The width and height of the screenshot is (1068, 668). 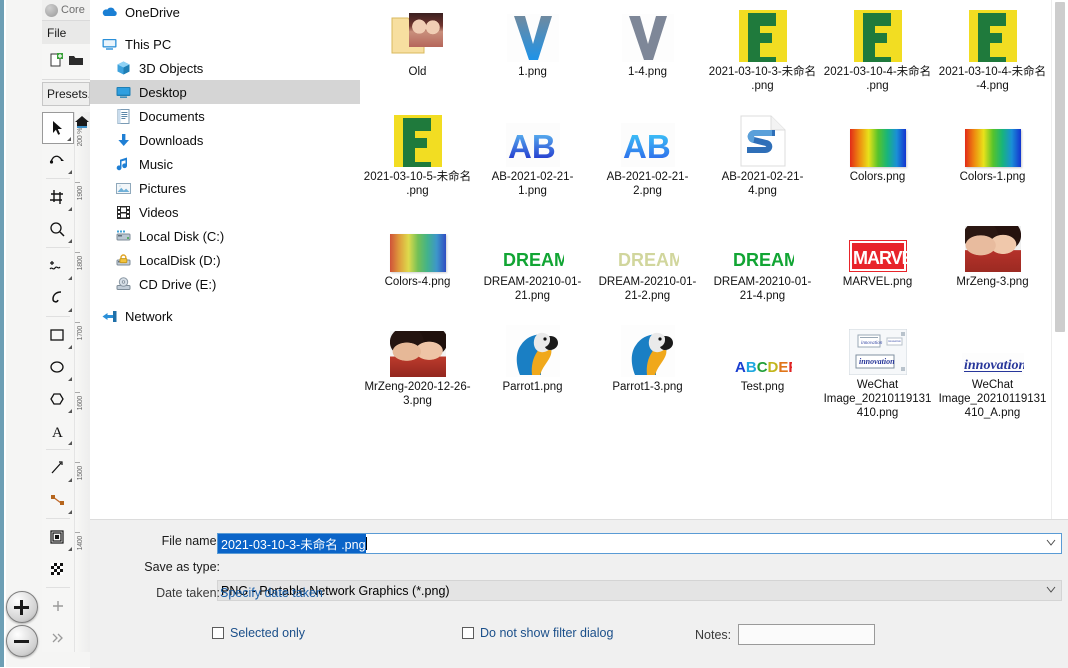 I want to click on sidebar-item-label: 3D Objects, so click(x=171, y=68).